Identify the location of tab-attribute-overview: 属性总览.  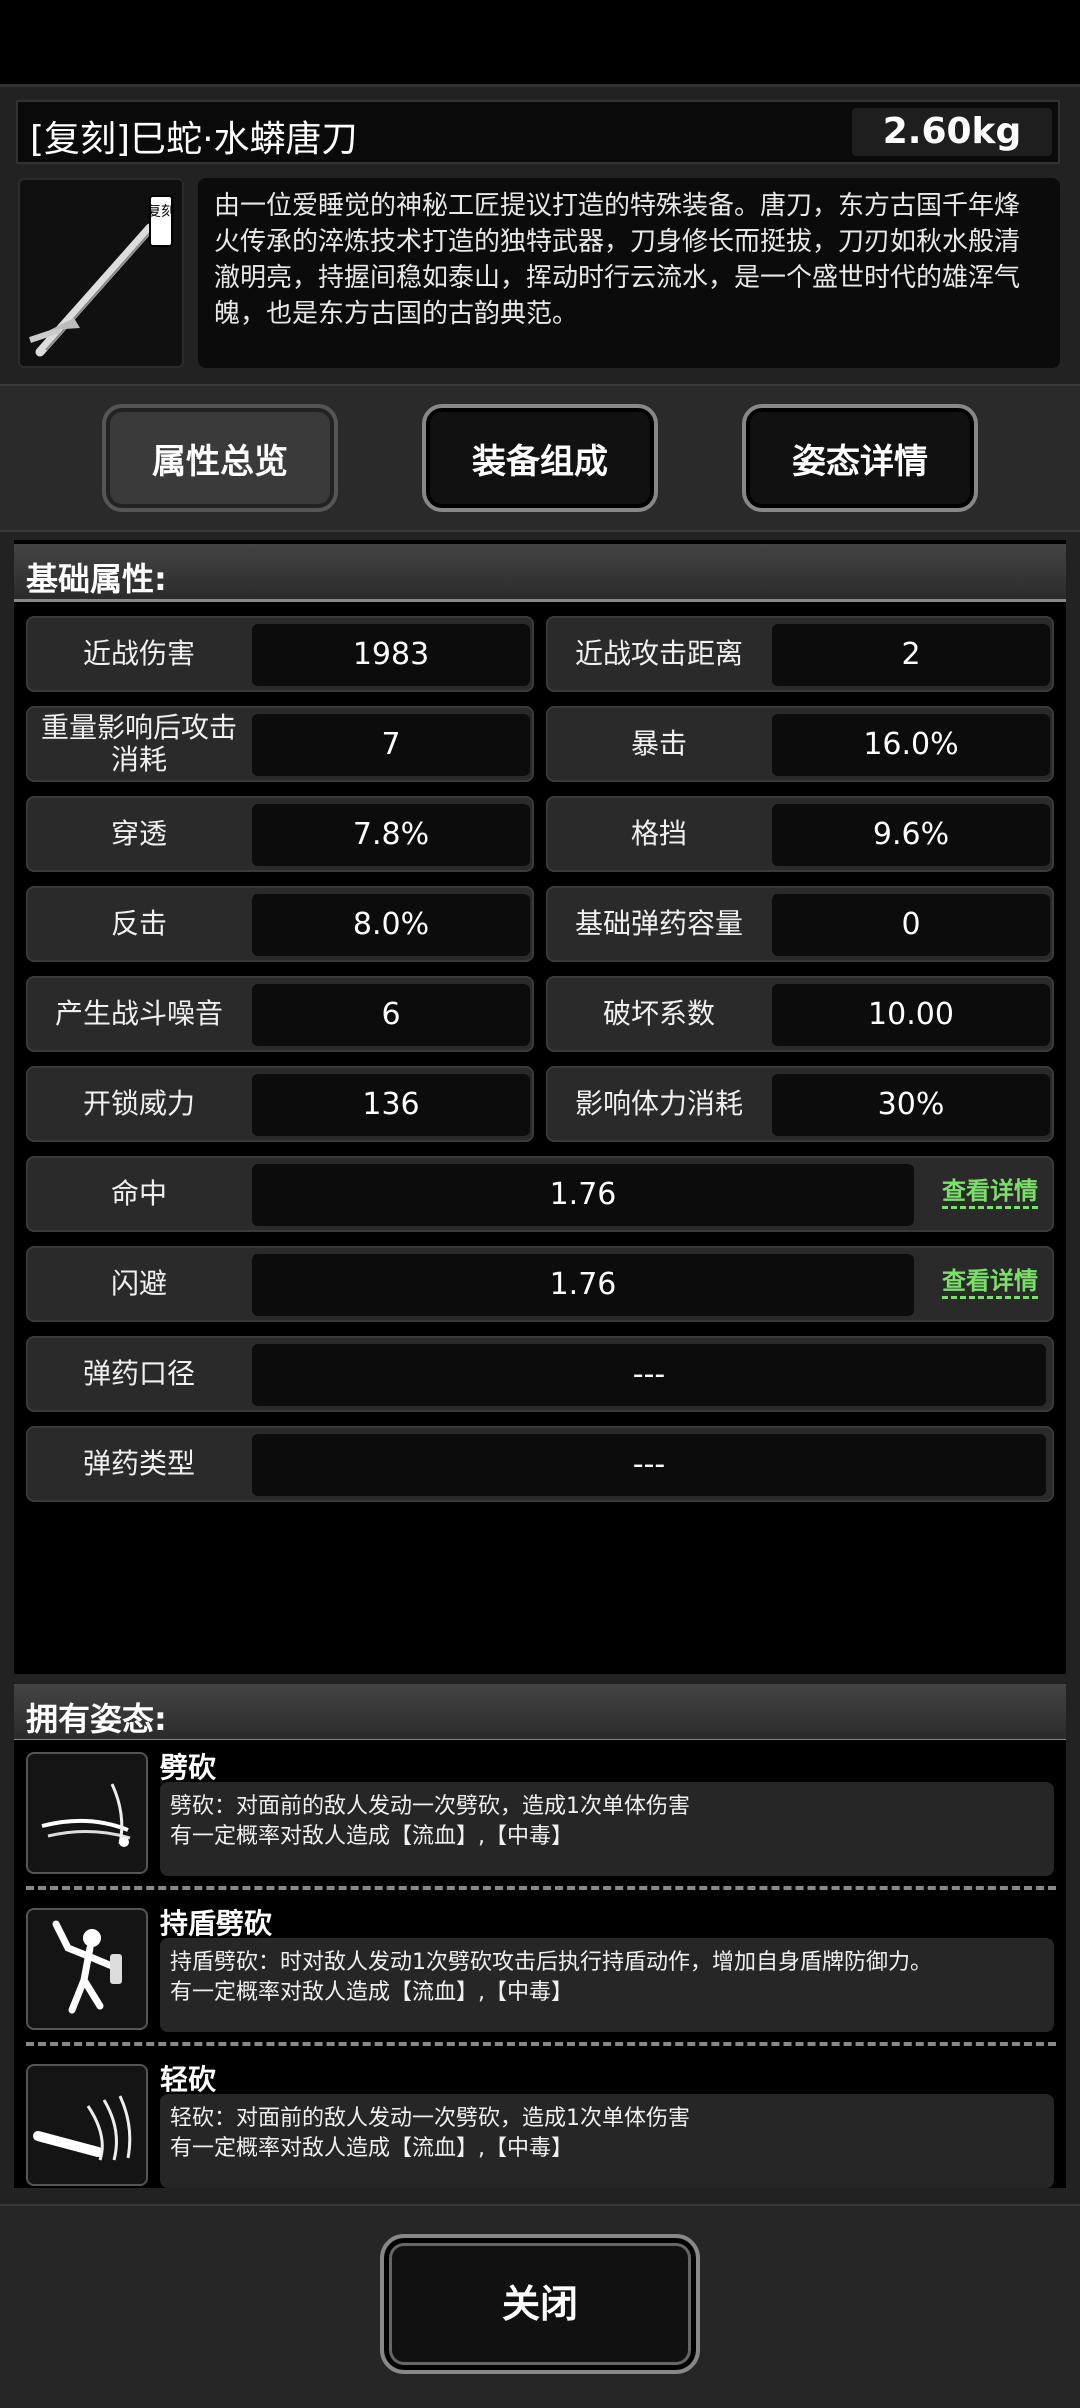
(220, 458).